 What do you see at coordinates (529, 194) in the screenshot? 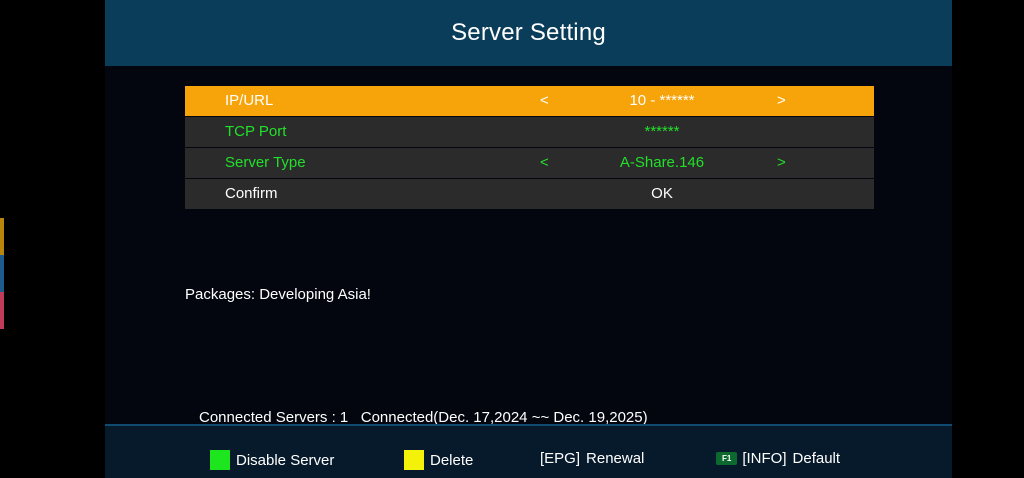
I see `menu-row-confirm: Confirm OK` at bounding box center [529, 194].